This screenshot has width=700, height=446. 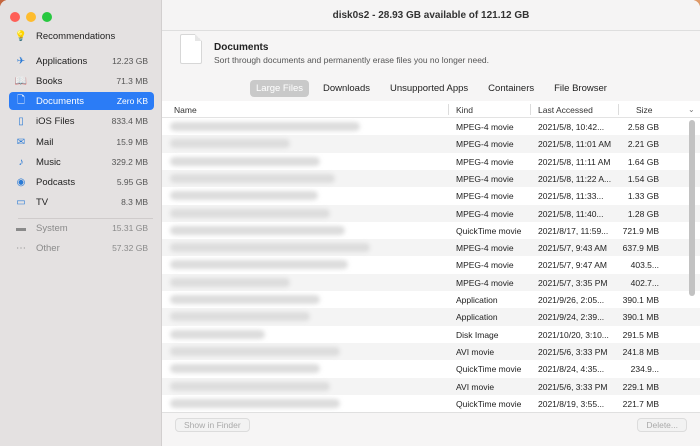 I want to click on sidebar-item-documents: 🗋 Documents Zero KB, so click(x=81, y=101).